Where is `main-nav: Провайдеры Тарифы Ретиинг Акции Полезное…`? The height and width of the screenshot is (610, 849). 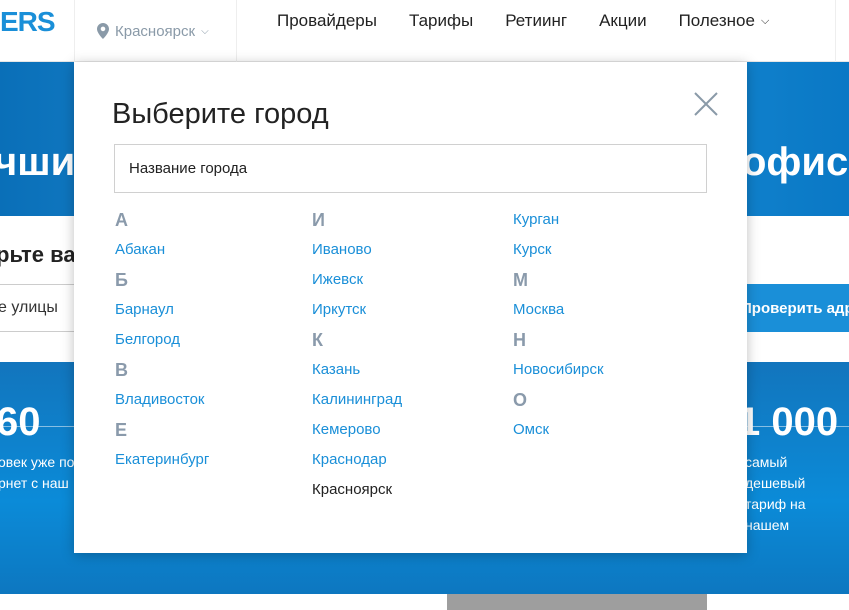 main-nav: Провайдеры Тарифы Ретиинг Акции Полезное… is located at coordinates (539, 21).